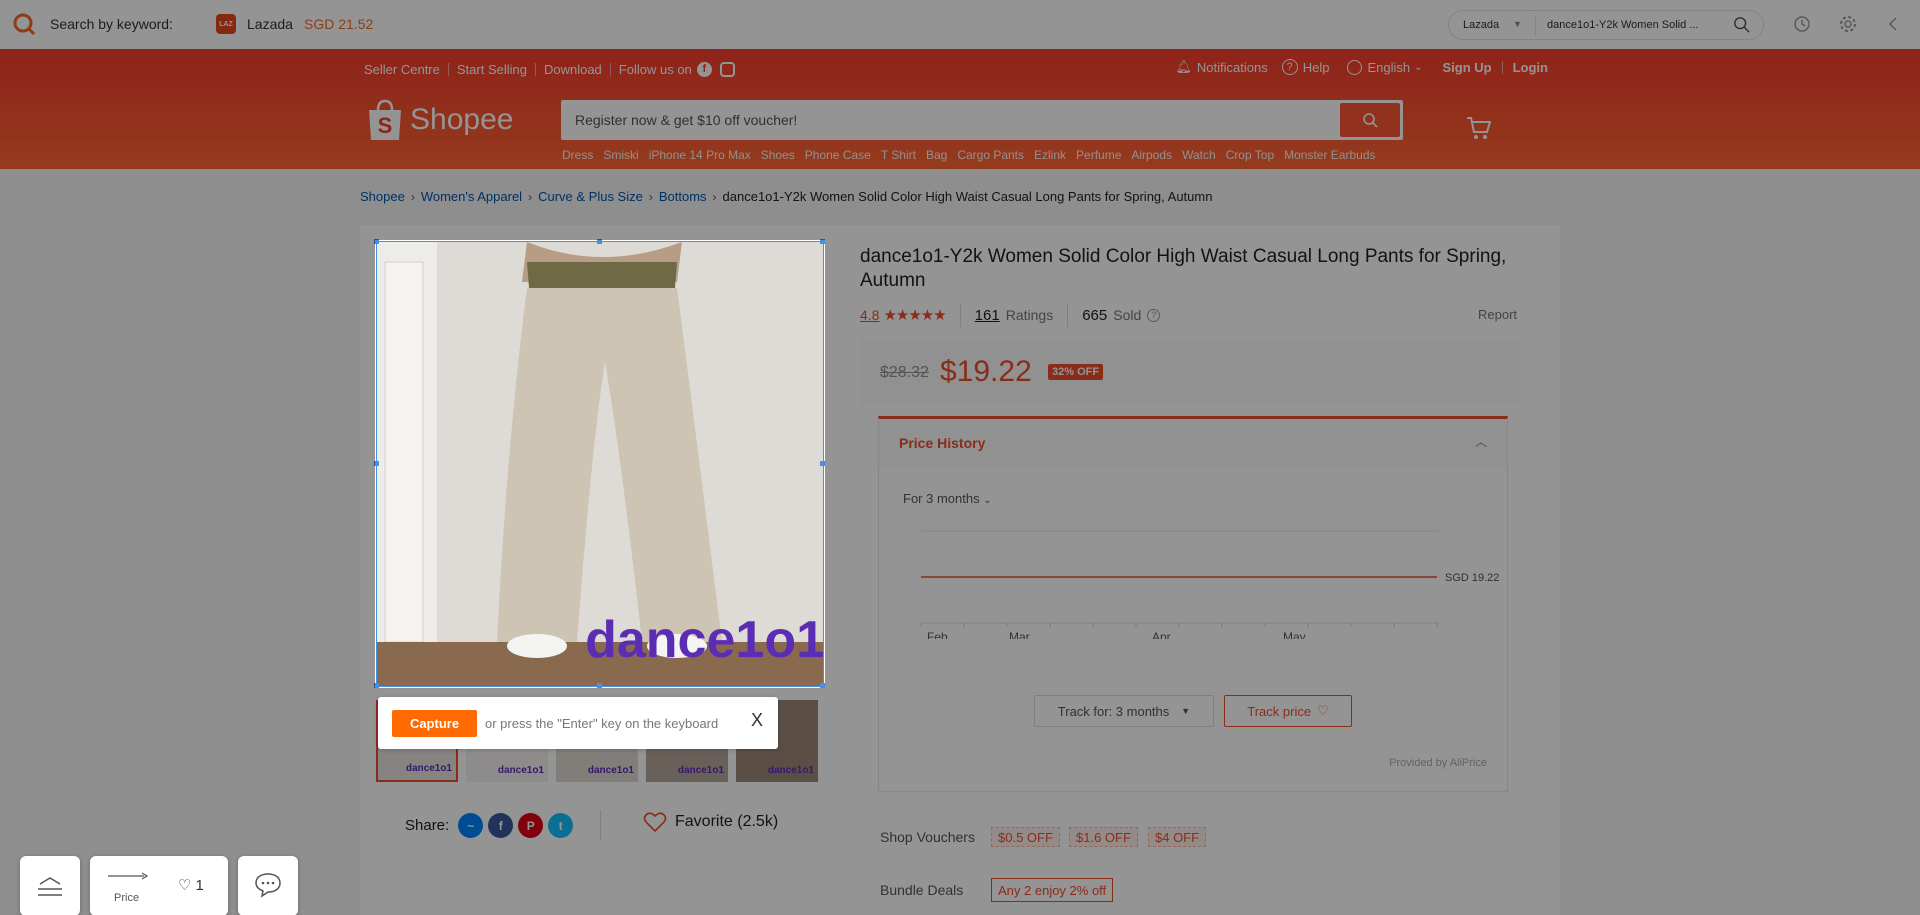 This screenshot has height=915, width=1920. Describe the element at coordinates (1151, 155) in the screenshot. I see `search-hint: Airpods` at that location.